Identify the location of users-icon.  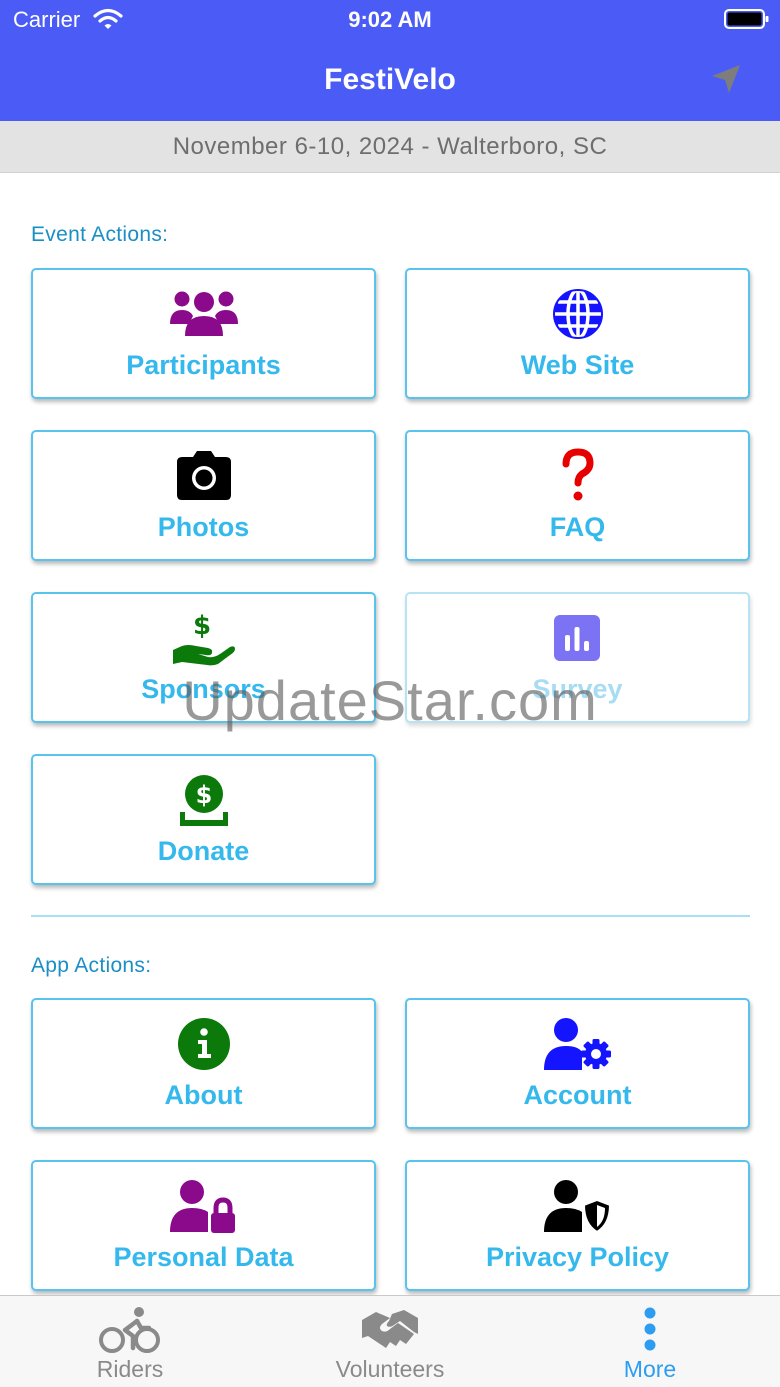
(204, 314).